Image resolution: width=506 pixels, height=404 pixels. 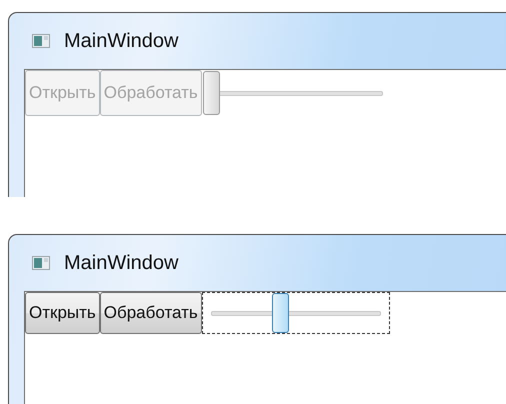 What do you see at coordinates (62, 313) in the screenshot?
I see `push-button: Открыть` at bounding box center [62, 313].